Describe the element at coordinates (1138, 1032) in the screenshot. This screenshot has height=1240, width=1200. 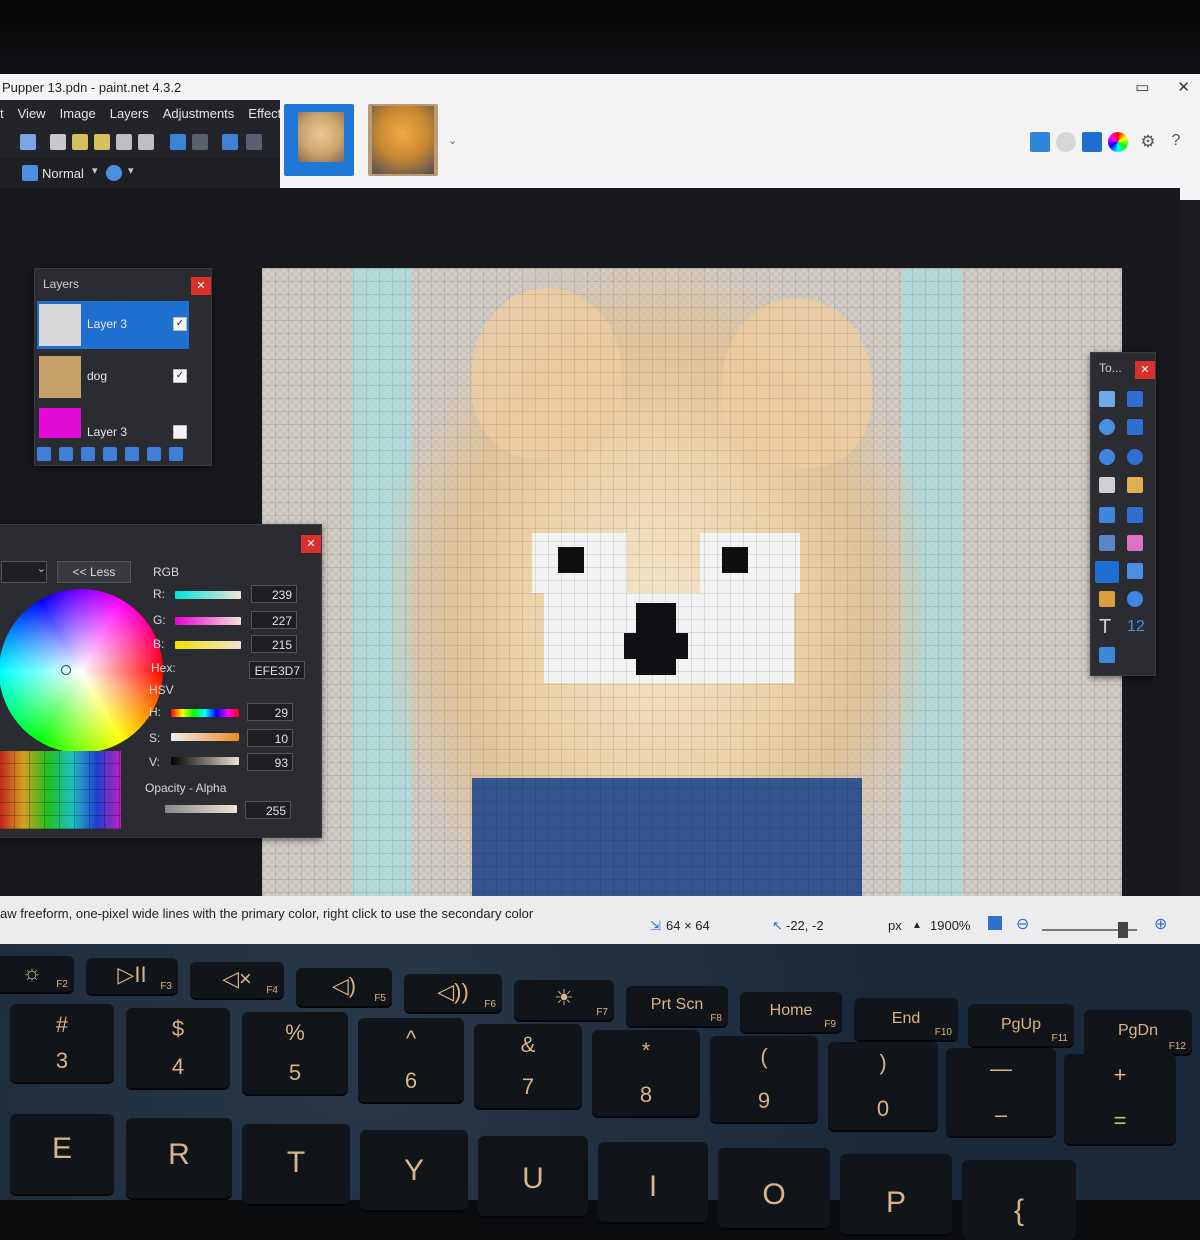
I see `key-pgdn: PgDn F12` at that location.